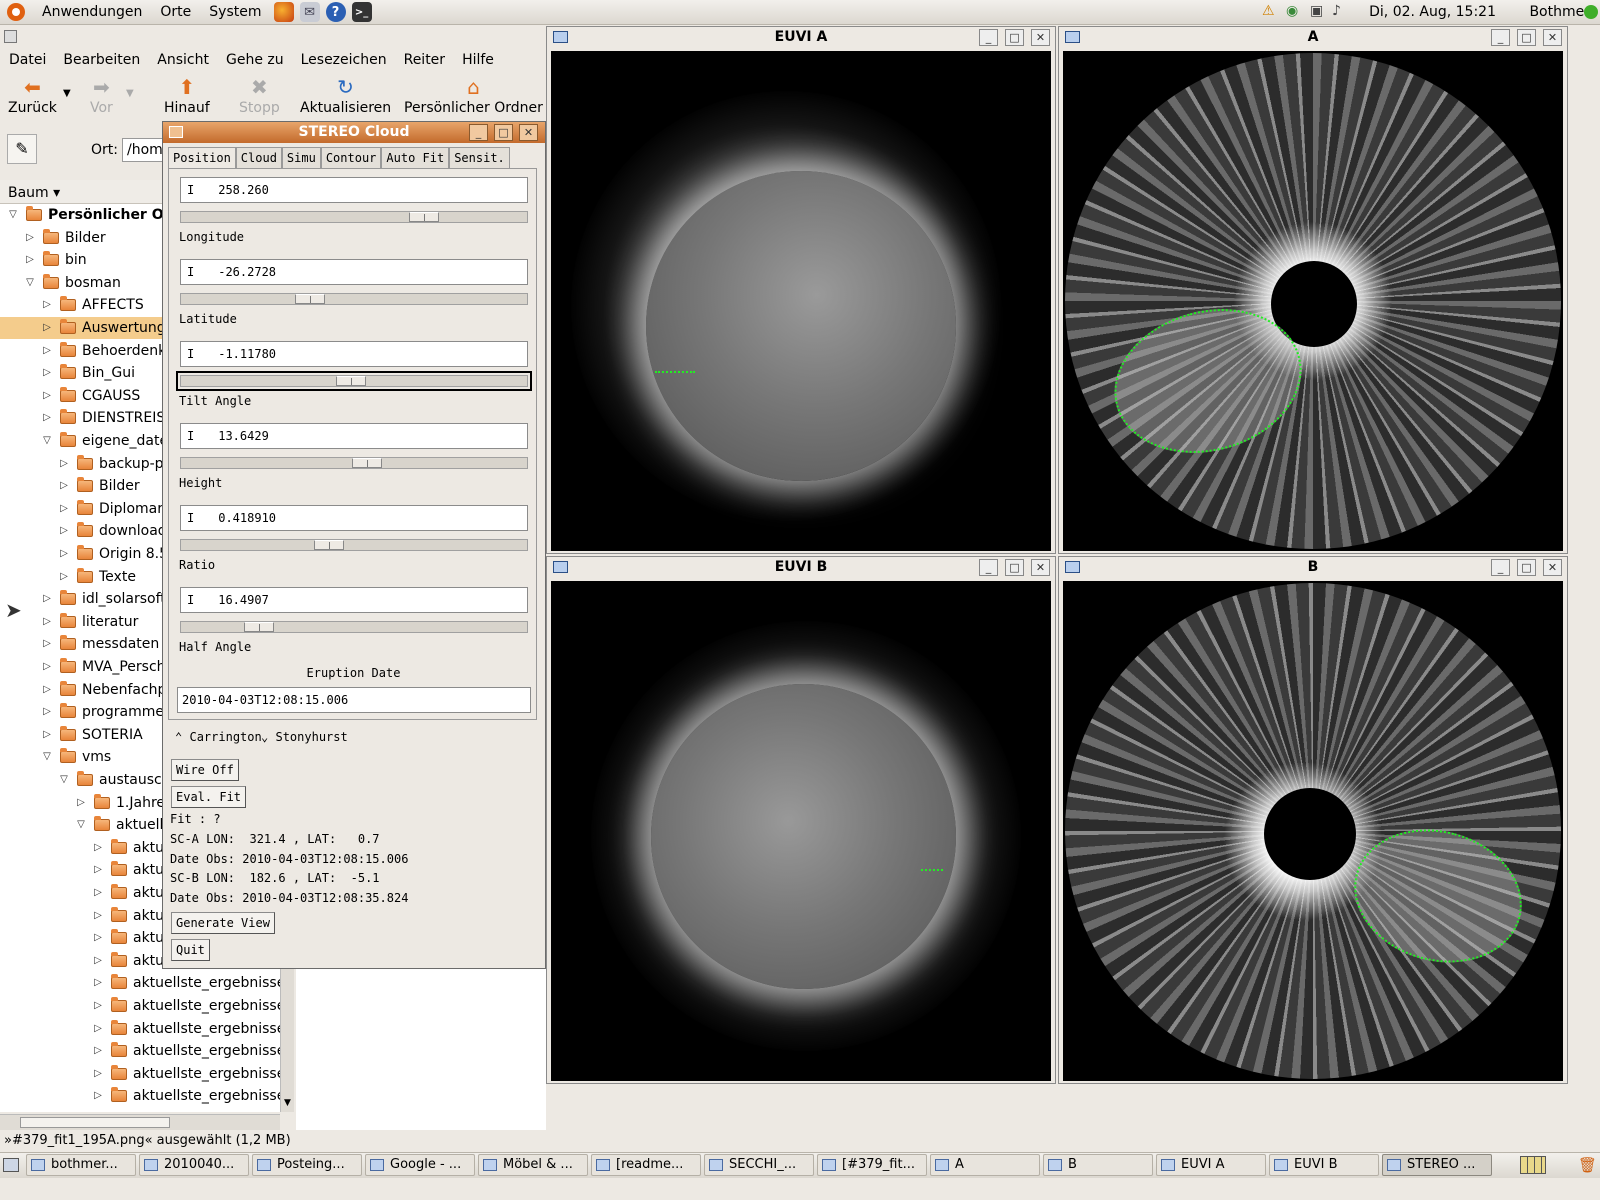 Image resolution: width=1600 pixels, height=1200 pixels. I want to click on height-slider, so click(354, 463).